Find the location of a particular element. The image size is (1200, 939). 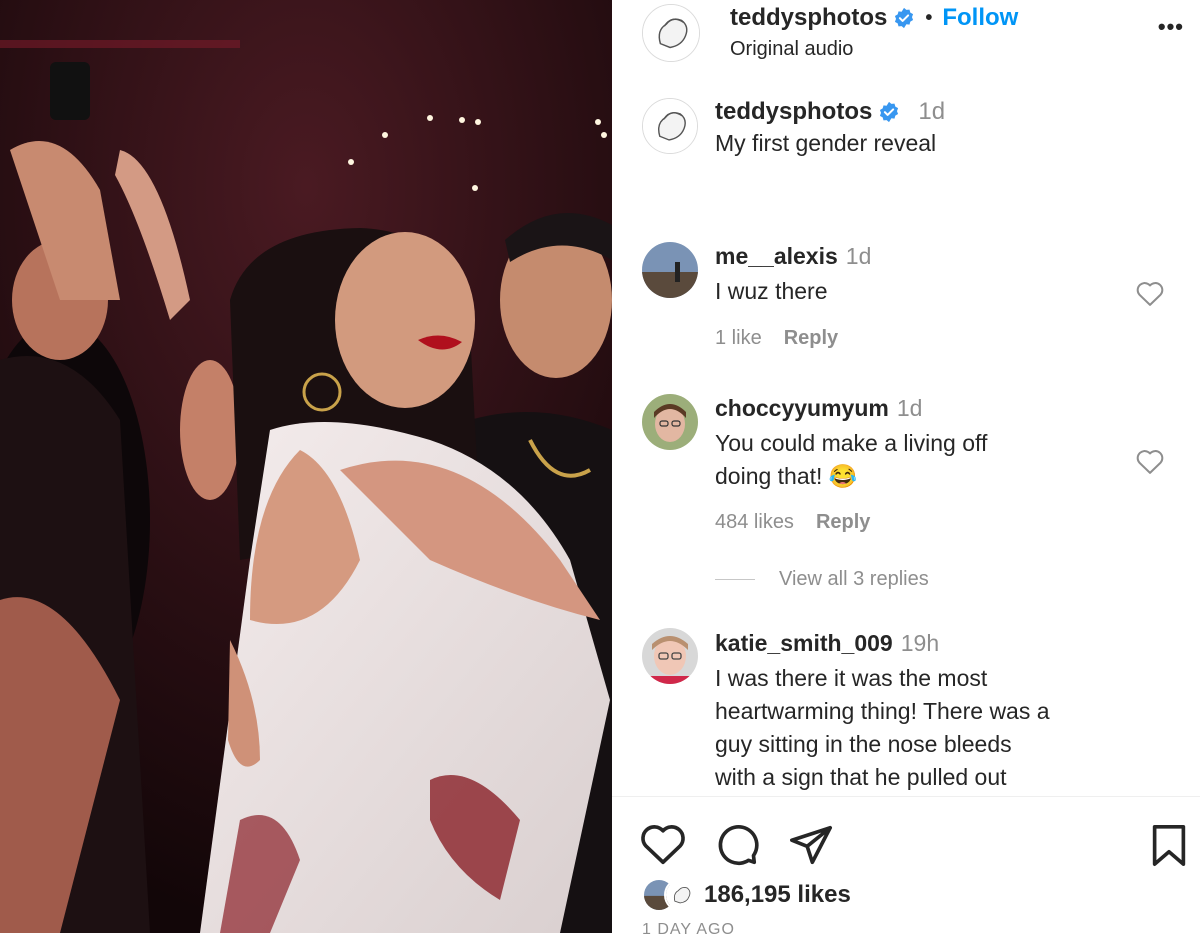

caption-avatar is located at coordinates (670, 126).